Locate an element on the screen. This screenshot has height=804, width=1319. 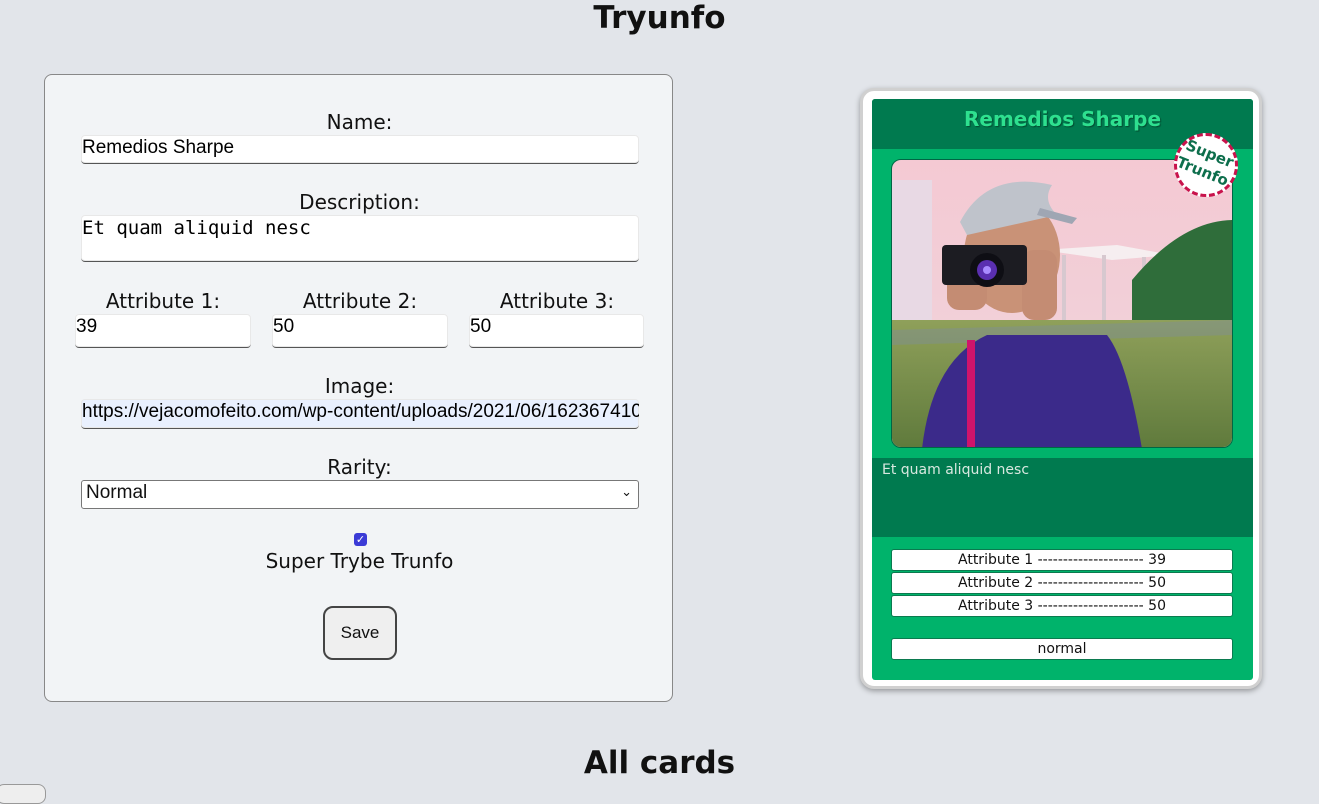
description-label: Description: is located at coordinates (359, 202).